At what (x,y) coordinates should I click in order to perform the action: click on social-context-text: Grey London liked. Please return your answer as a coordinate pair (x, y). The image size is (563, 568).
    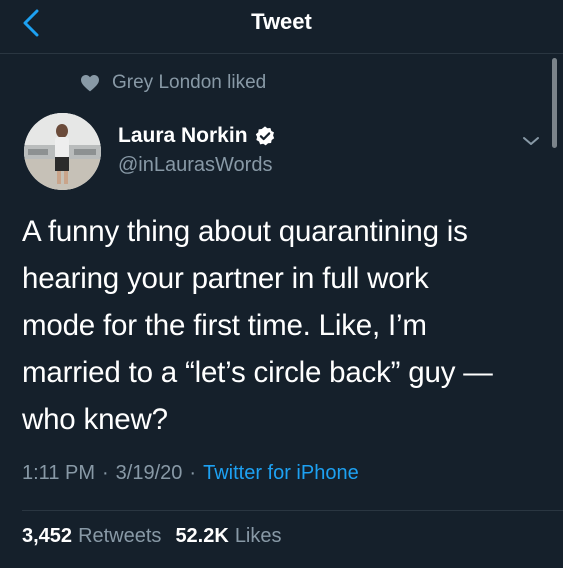
    Looking at the image, I should click on (189, 82).